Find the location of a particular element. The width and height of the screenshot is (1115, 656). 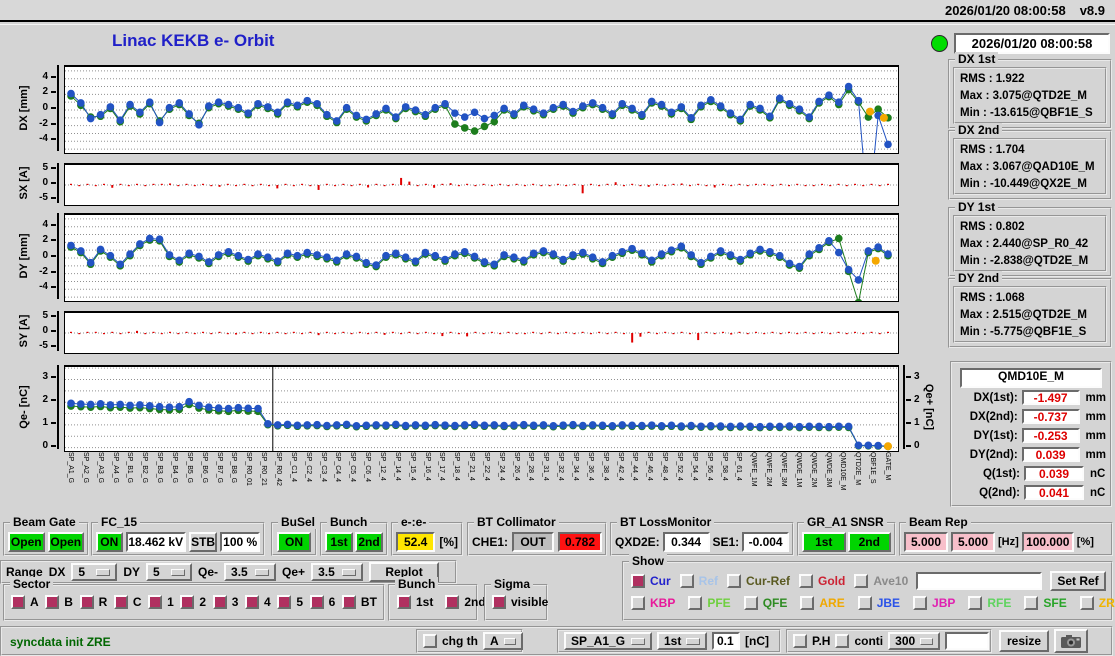

checkbox-rfe: RFE is located at coordinates (989, 603).